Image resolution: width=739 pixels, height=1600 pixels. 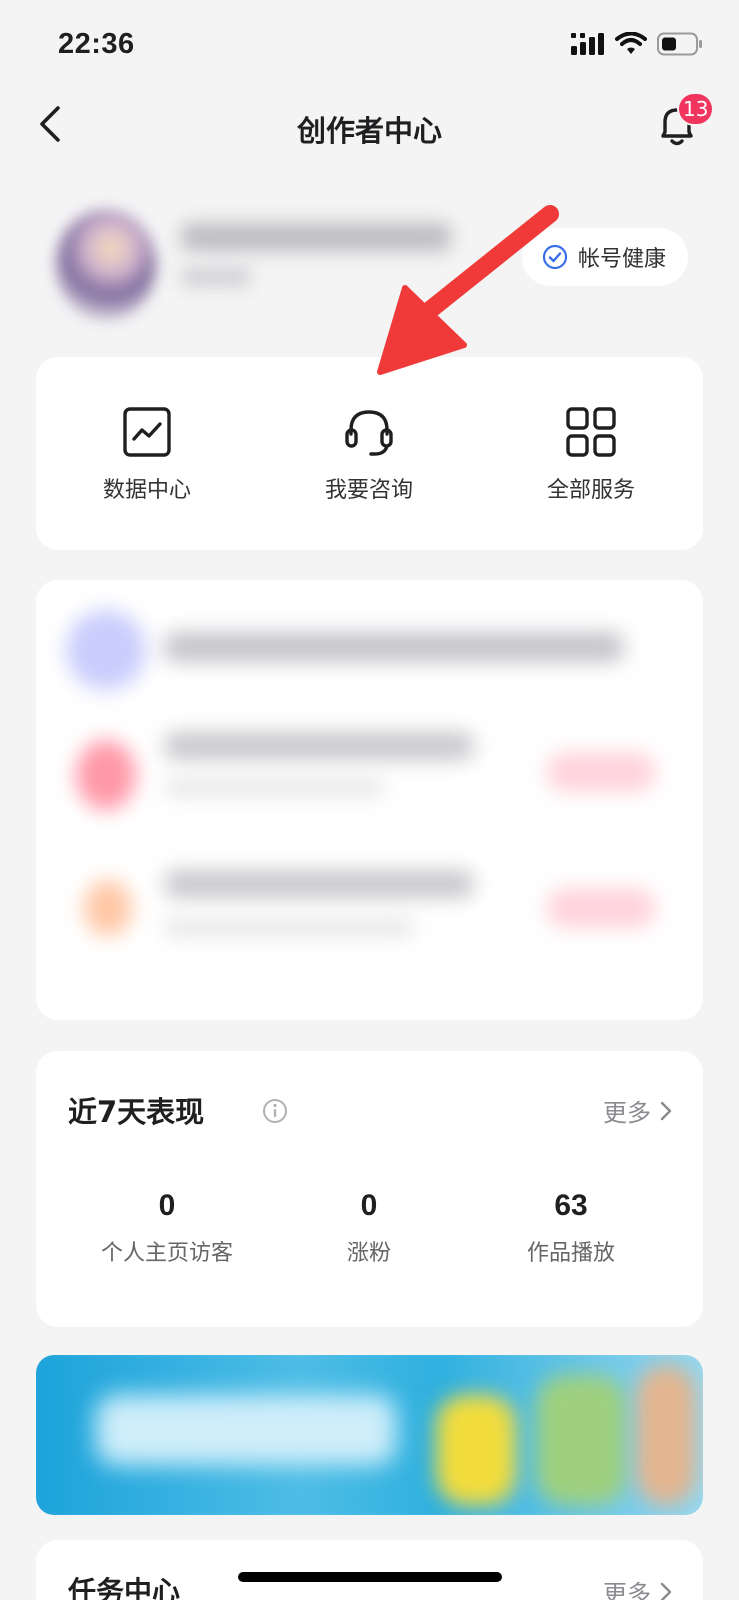 I want to click on account-health-label: 帐号健康, so click(x=622, y=259).